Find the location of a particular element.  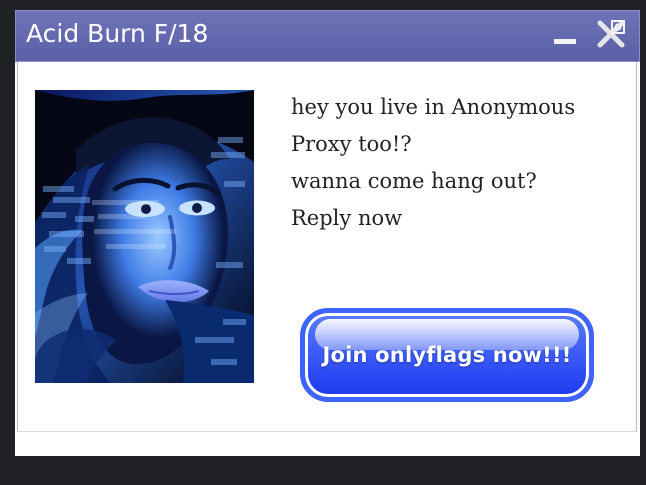

minimize-icon is located at coordinates (565, 41).